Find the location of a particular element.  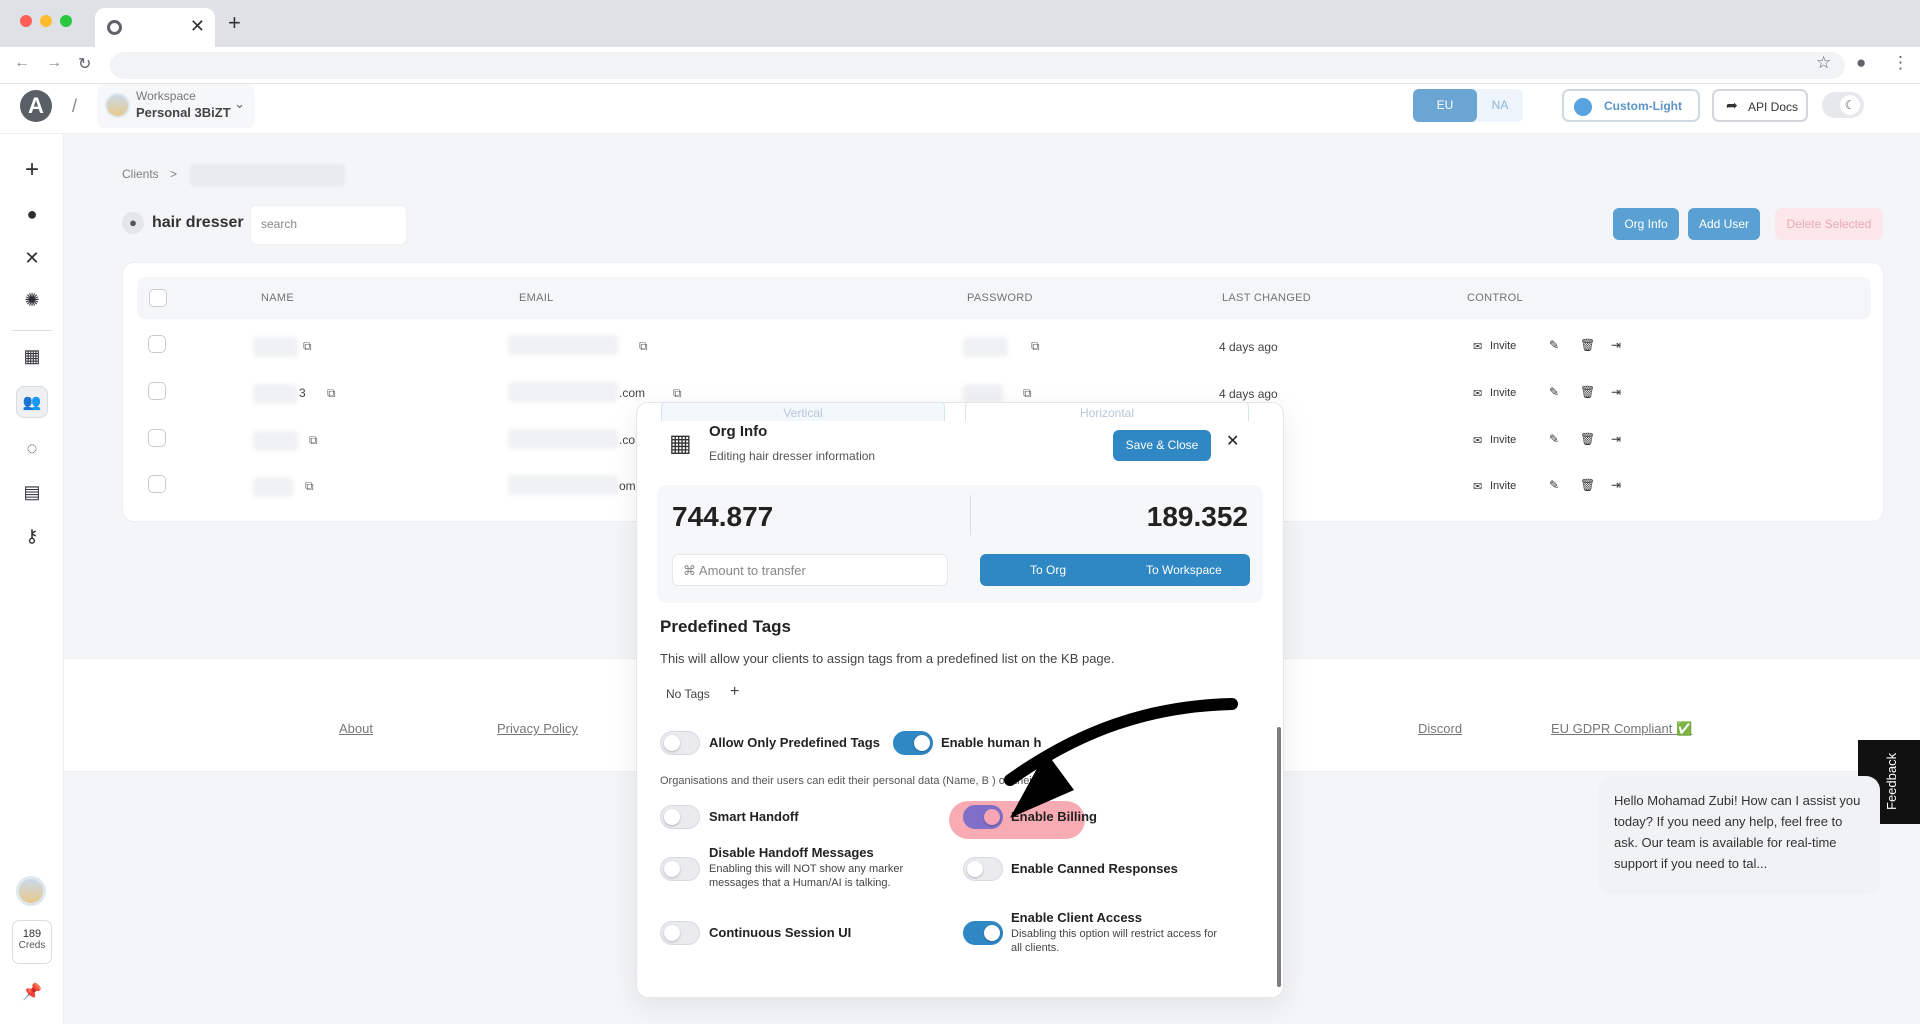

tab-close-icon: ✕ is located at coordinates (197, 26).